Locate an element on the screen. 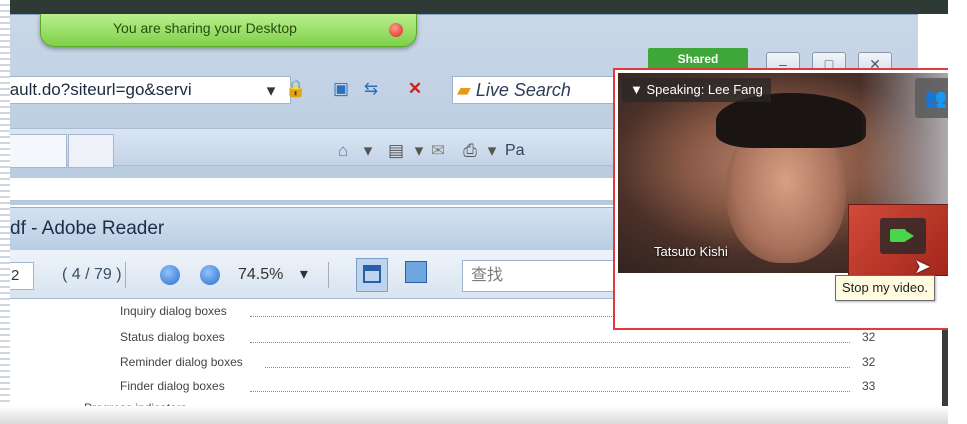  stop-video-tooltip: Stop my video. is located at coordinates (885, 288).